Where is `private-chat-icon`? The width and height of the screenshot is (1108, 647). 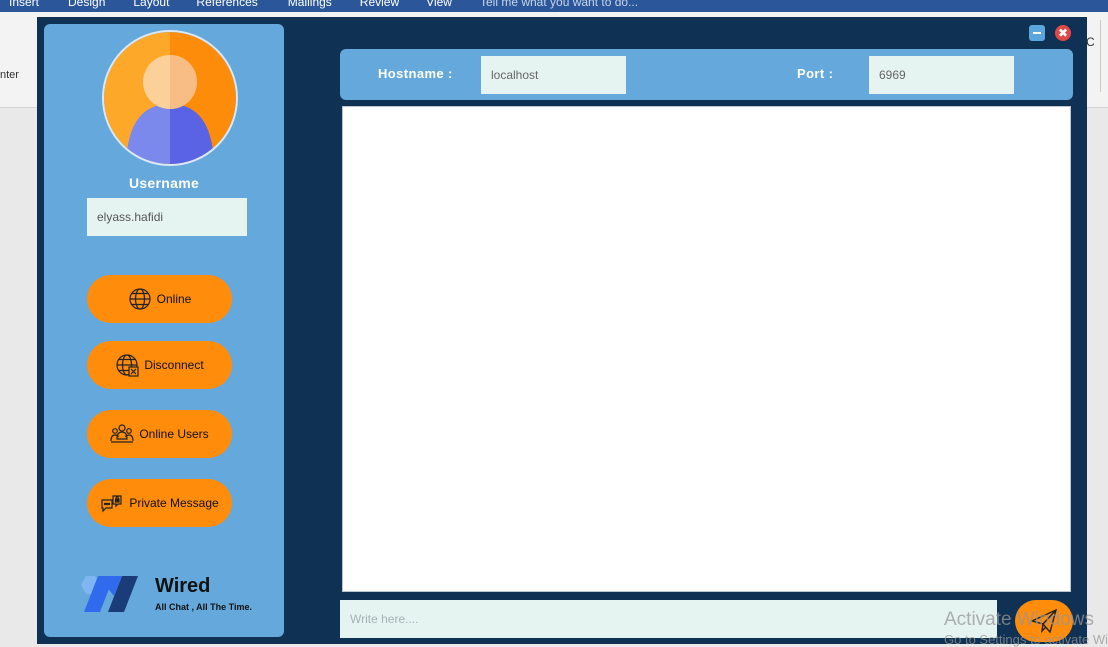
private-chat-icon is located at coordinates (112, 503).